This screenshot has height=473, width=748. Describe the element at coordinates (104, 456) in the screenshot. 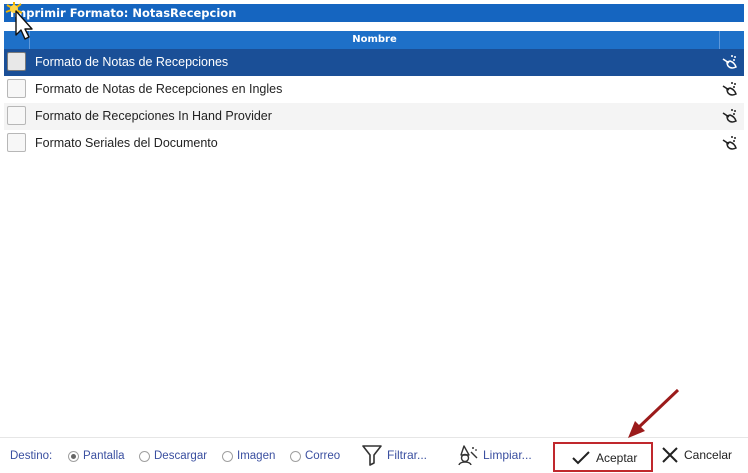

I see `radio-label: Pantalla` at that location.